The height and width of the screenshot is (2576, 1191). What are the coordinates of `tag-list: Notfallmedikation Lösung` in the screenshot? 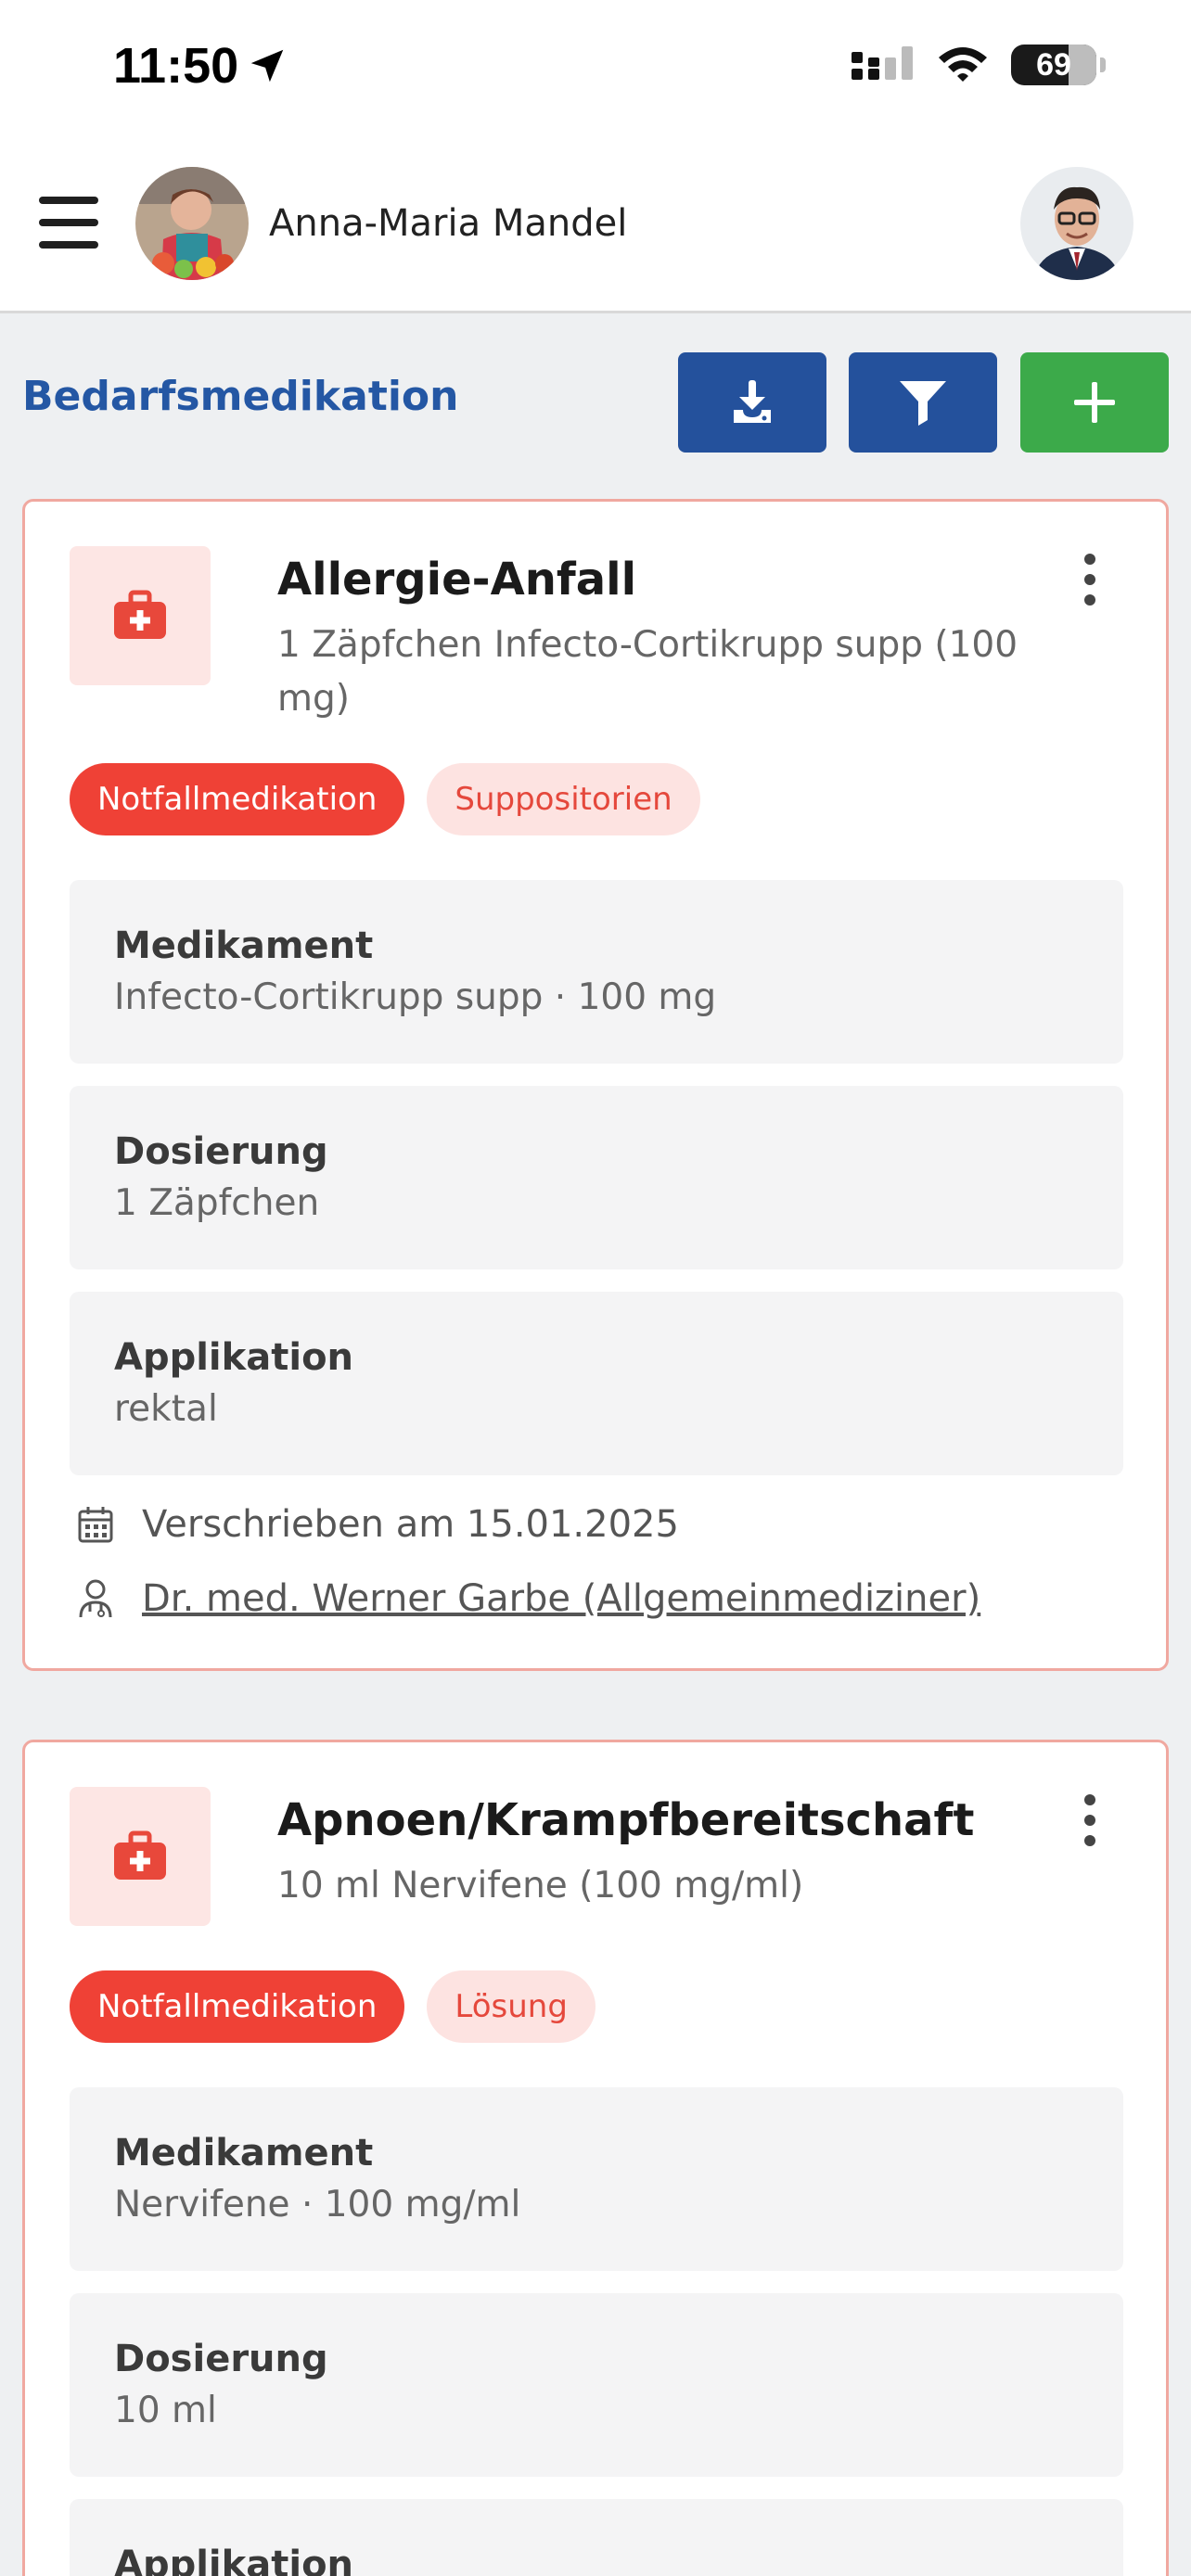 It's located at (333, 2007).